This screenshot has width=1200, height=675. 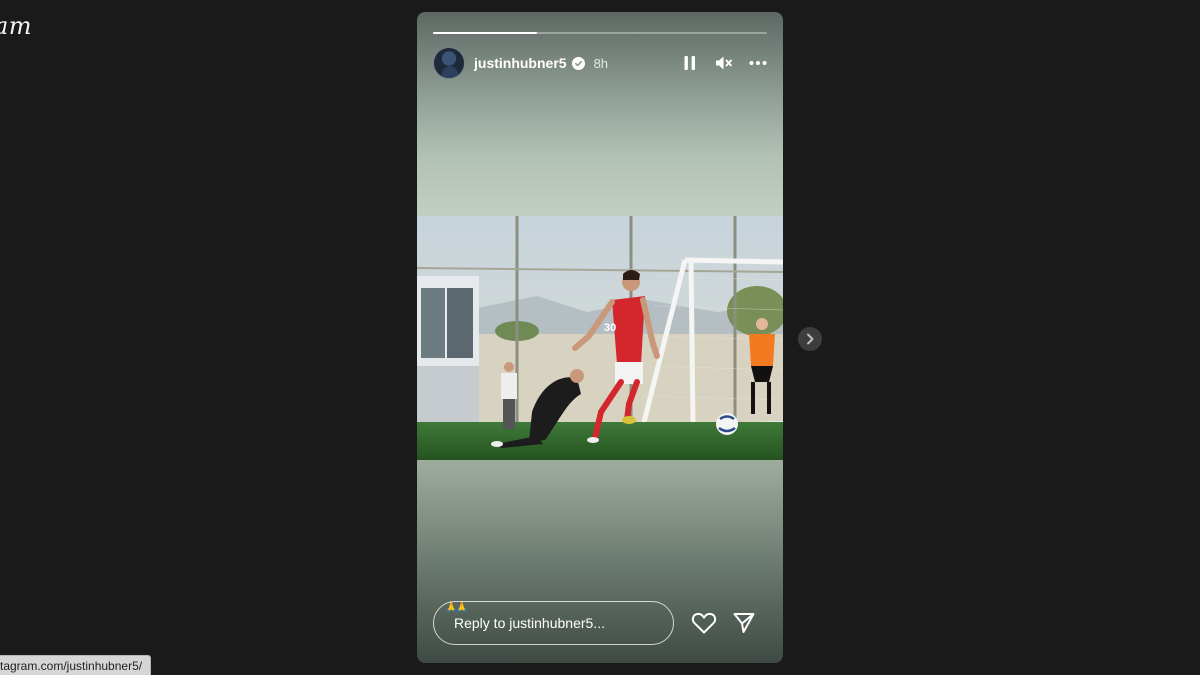 I want to click on volume-muted-icon, so click(x=724, y=63).